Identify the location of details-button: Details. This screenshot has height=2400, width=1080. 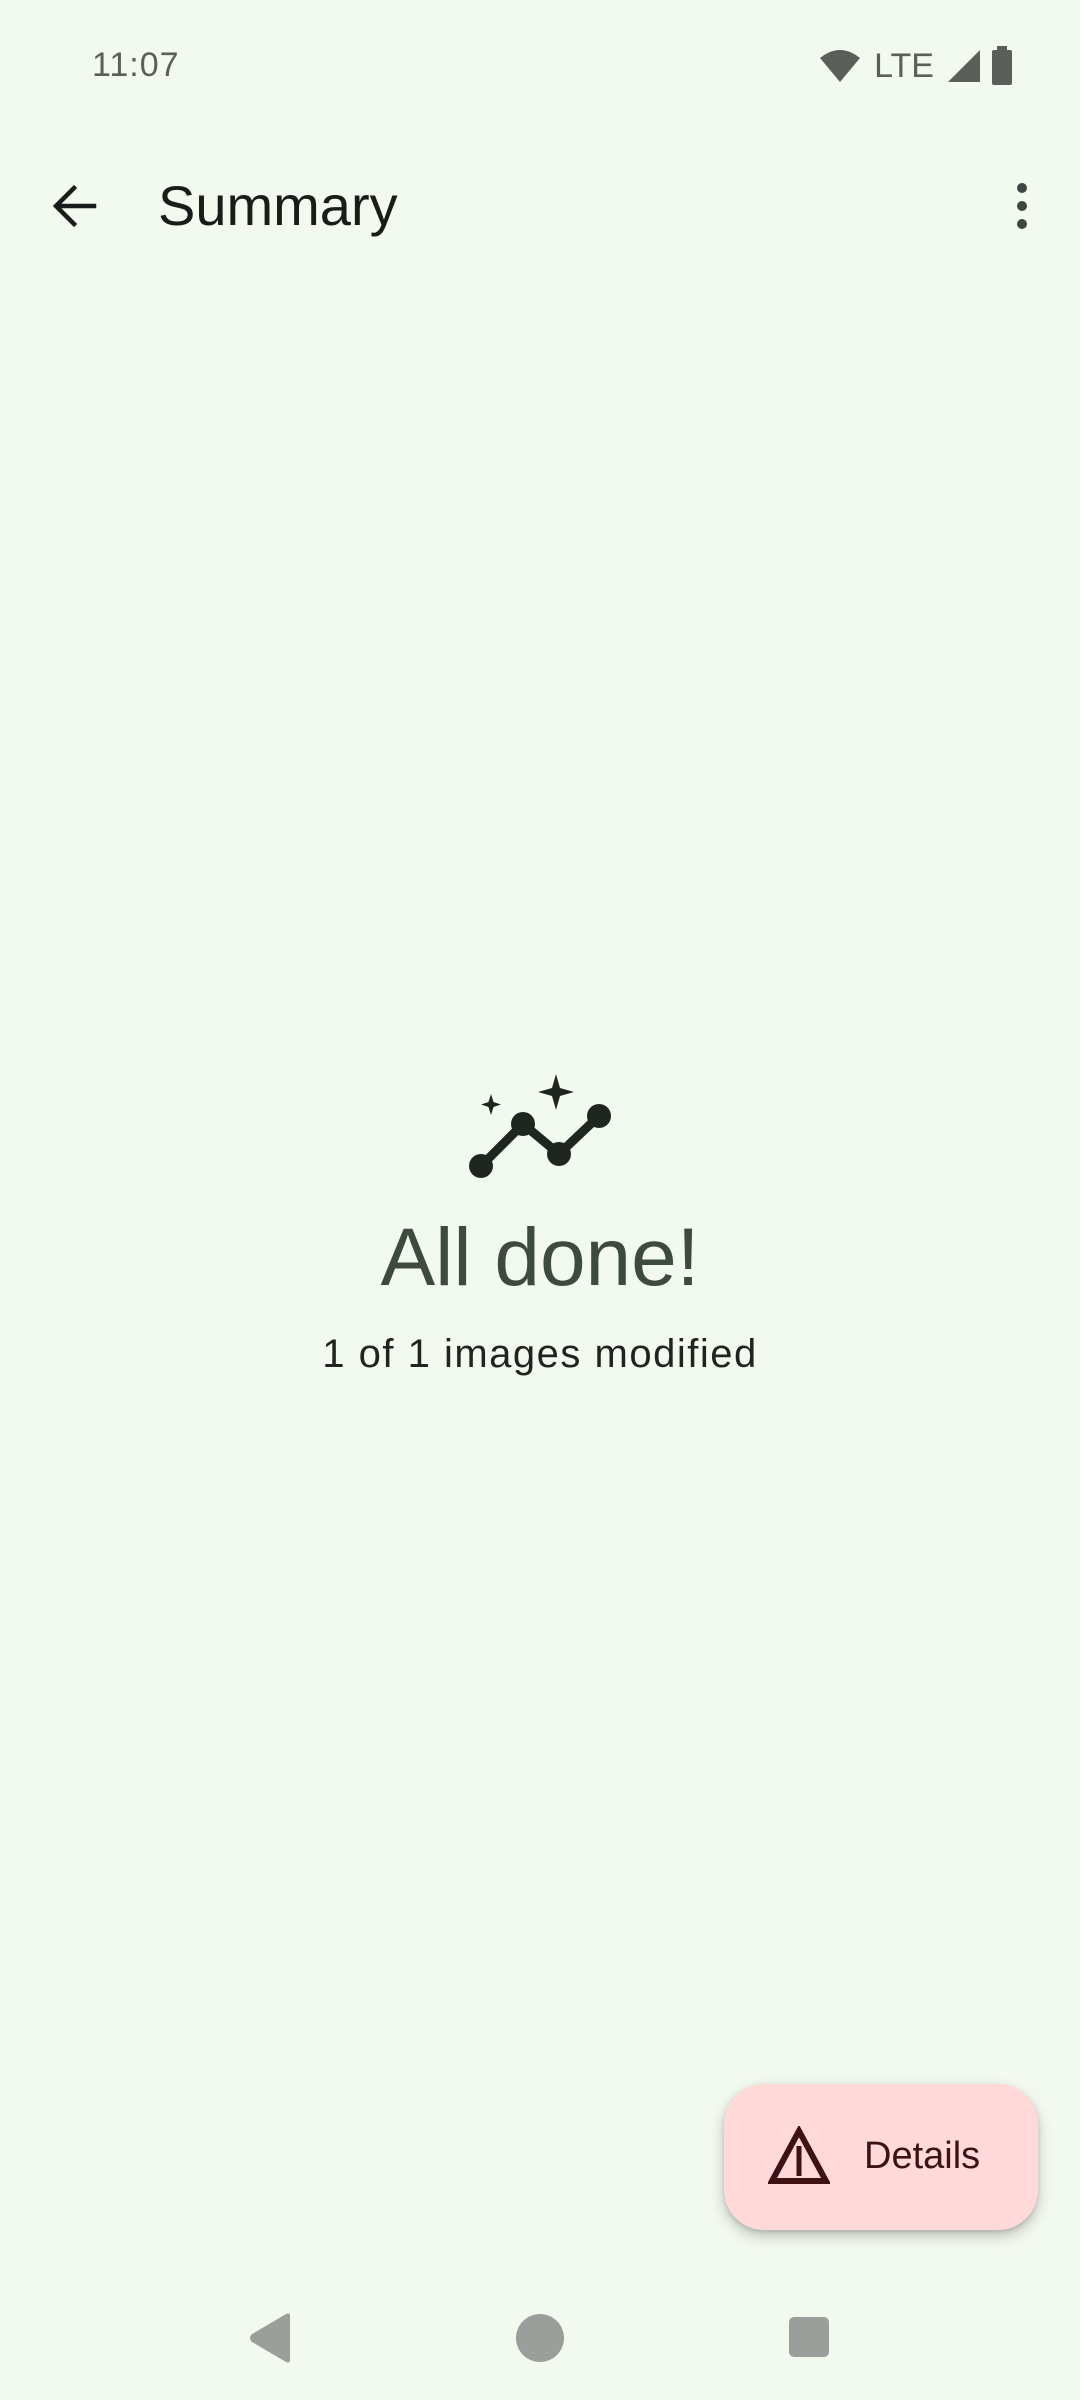
(881, 2157).